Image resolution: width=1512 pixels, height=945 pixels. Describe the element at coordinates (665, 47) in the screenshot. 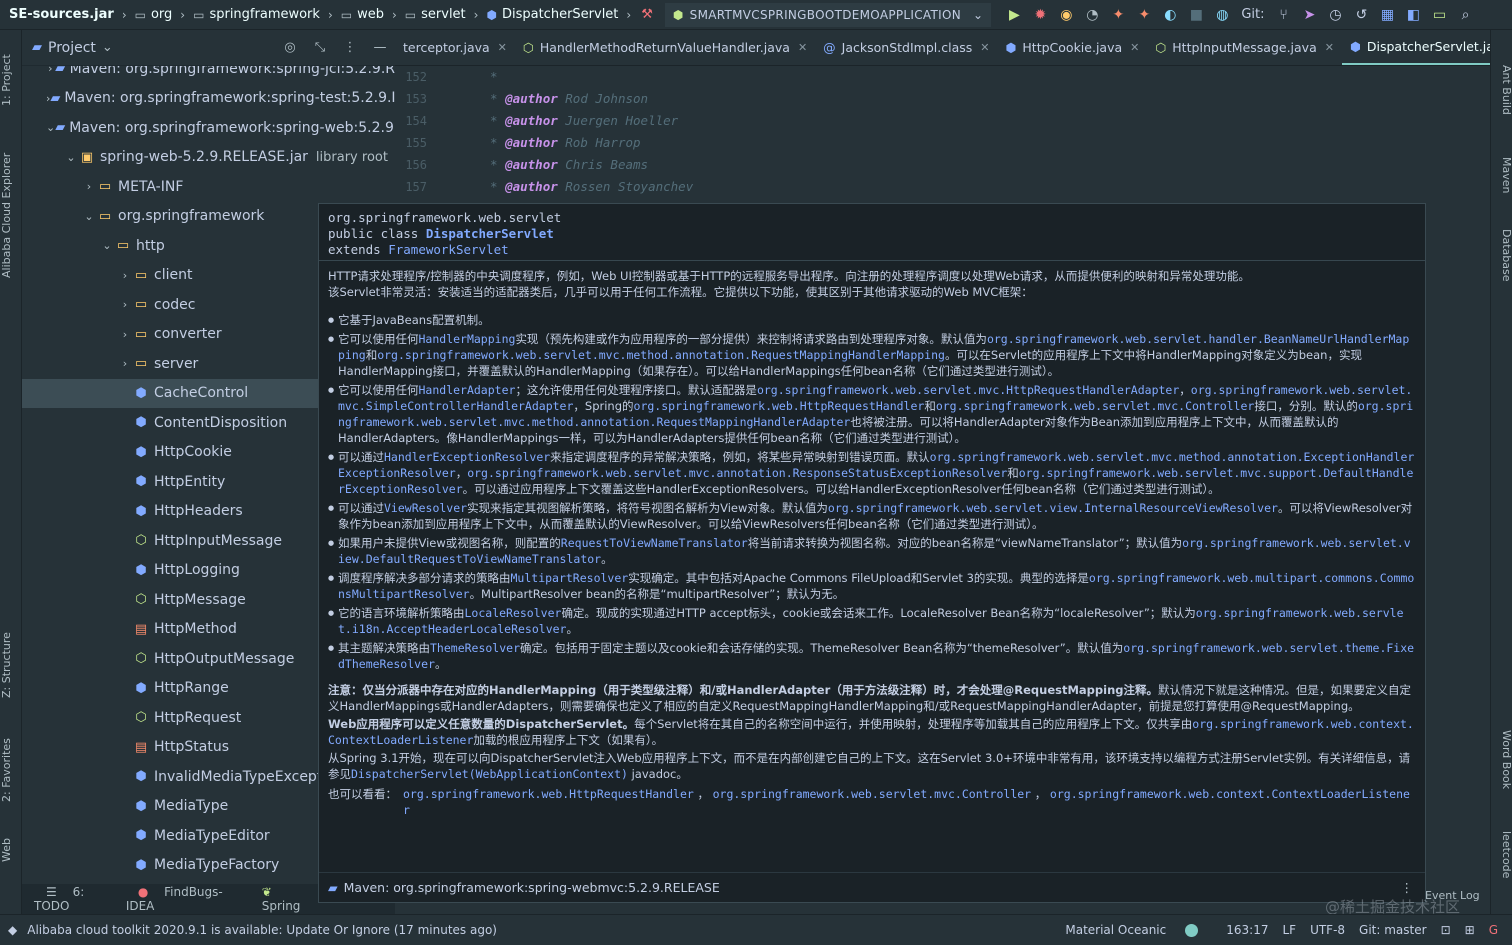

I see `editor-tab: ⬡ HandlerMethodReturnValueHandler.java ✕` at that location.